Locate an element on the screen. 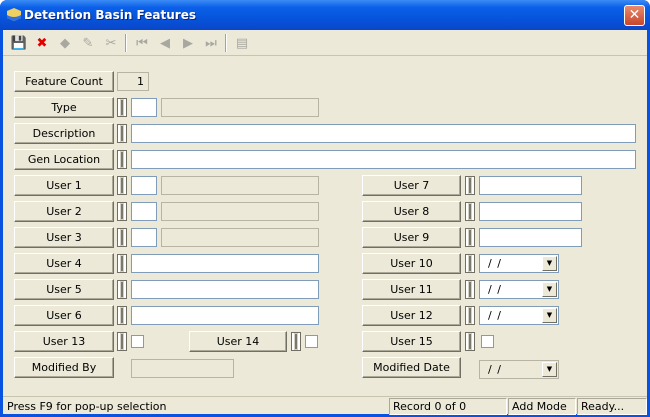 This screenshot has width=650, height=417. user-1-code-input is located at coordinates (144, 185).